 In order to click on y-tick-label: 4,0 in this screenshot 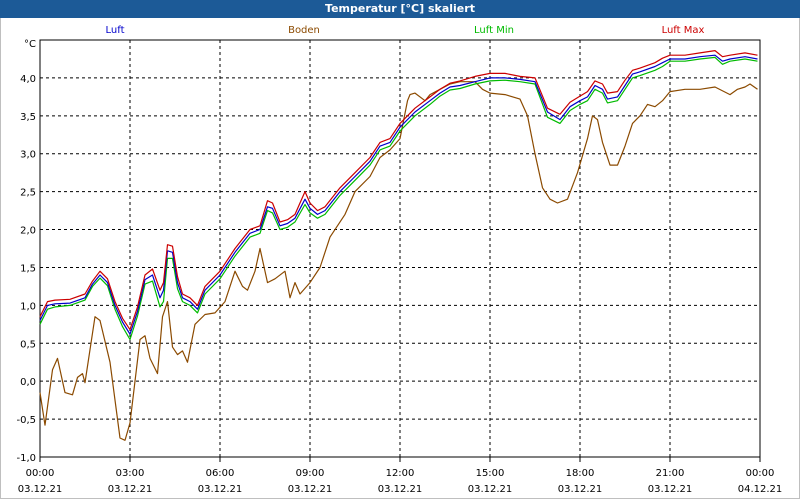, I will do `click(28, 79)`.